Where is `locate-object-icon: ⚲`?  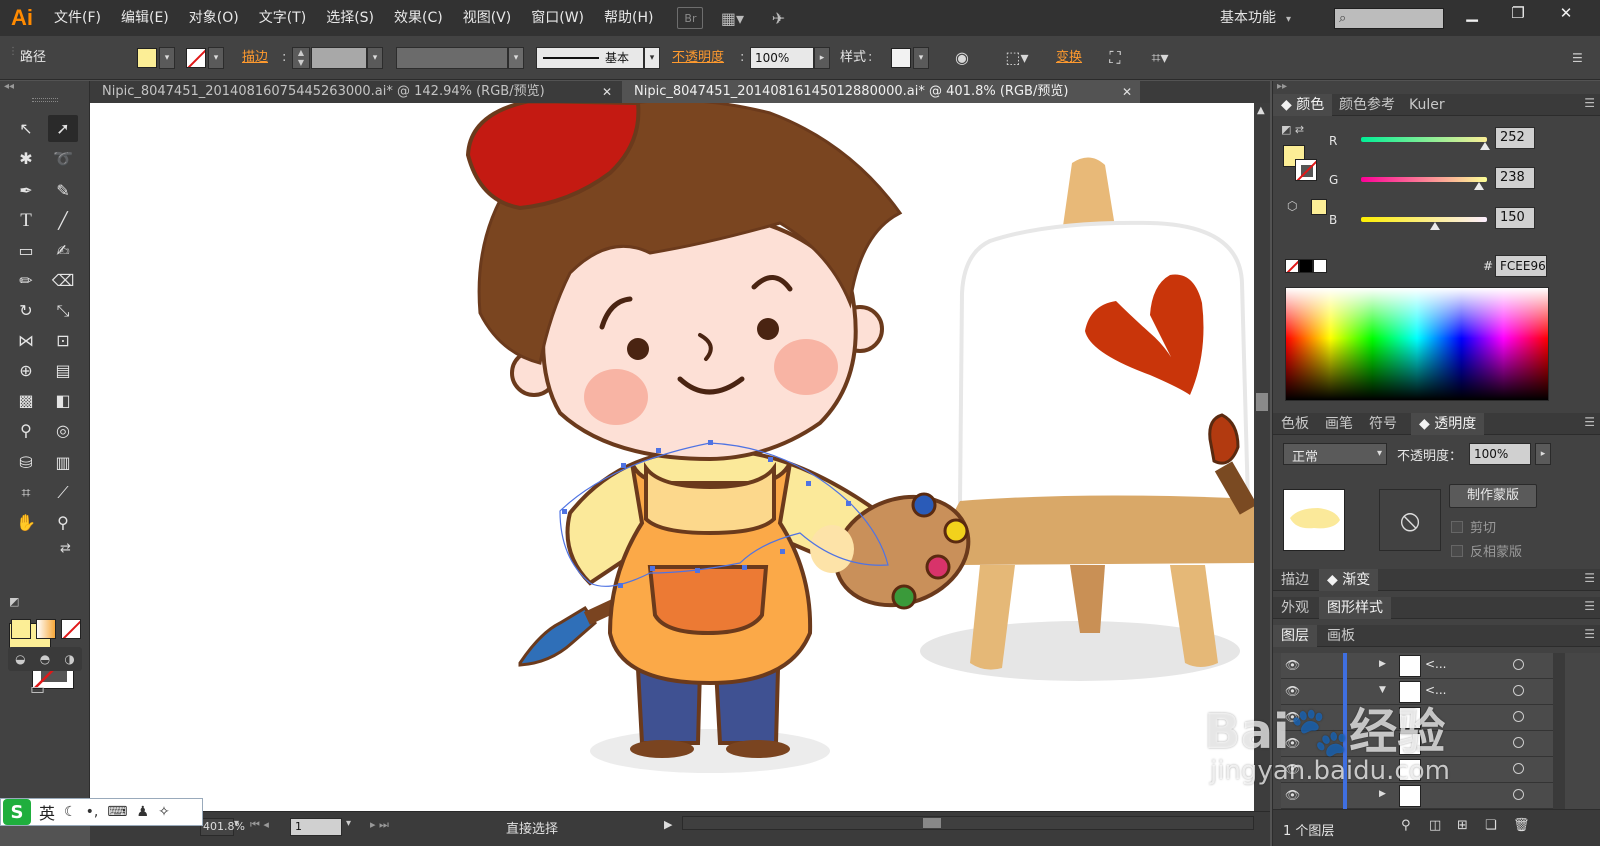 locate-object-icon: ⚲ is located at coordinates (1406, 825).